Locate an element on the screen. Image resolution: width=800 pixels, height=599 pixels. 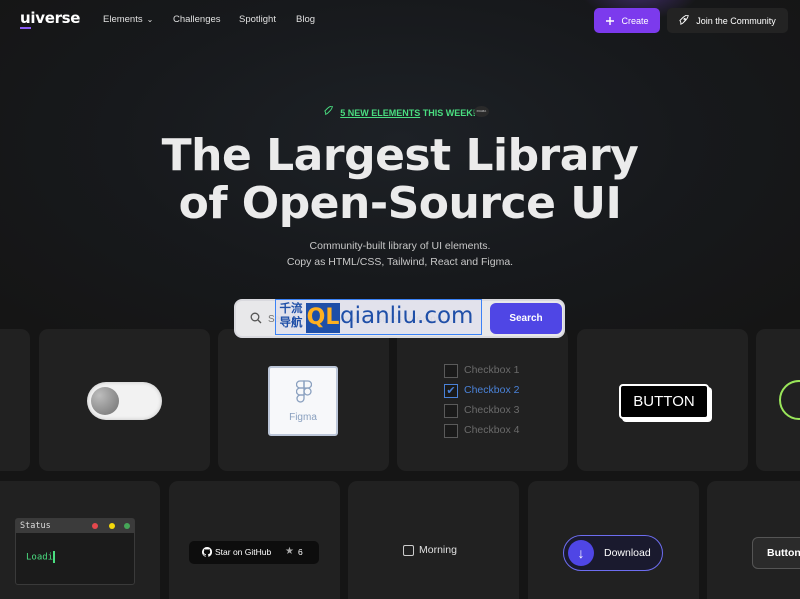
dark-button: Button is located at coordinates (776, 553).